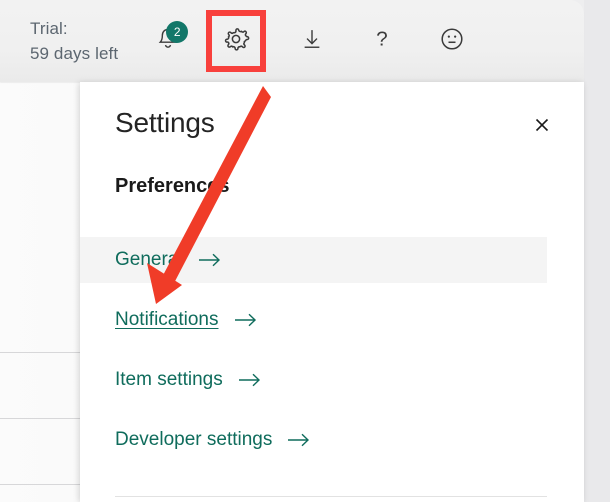  Describe the element at coordinates (313, 320) in the screenshot. I see `settings-item-notifications: Notifications` at that location.